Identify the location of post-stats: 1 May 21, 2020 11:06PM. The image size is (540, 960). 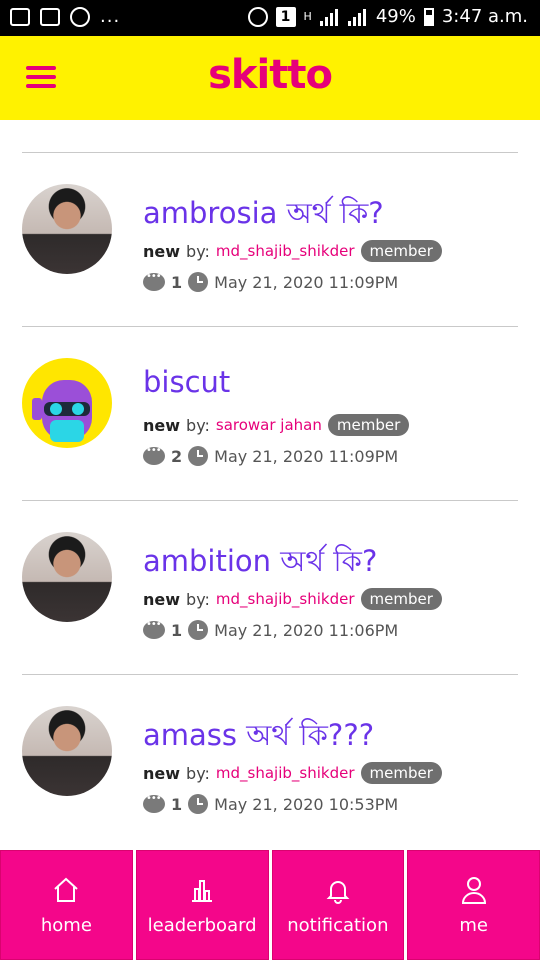
(271, 629).